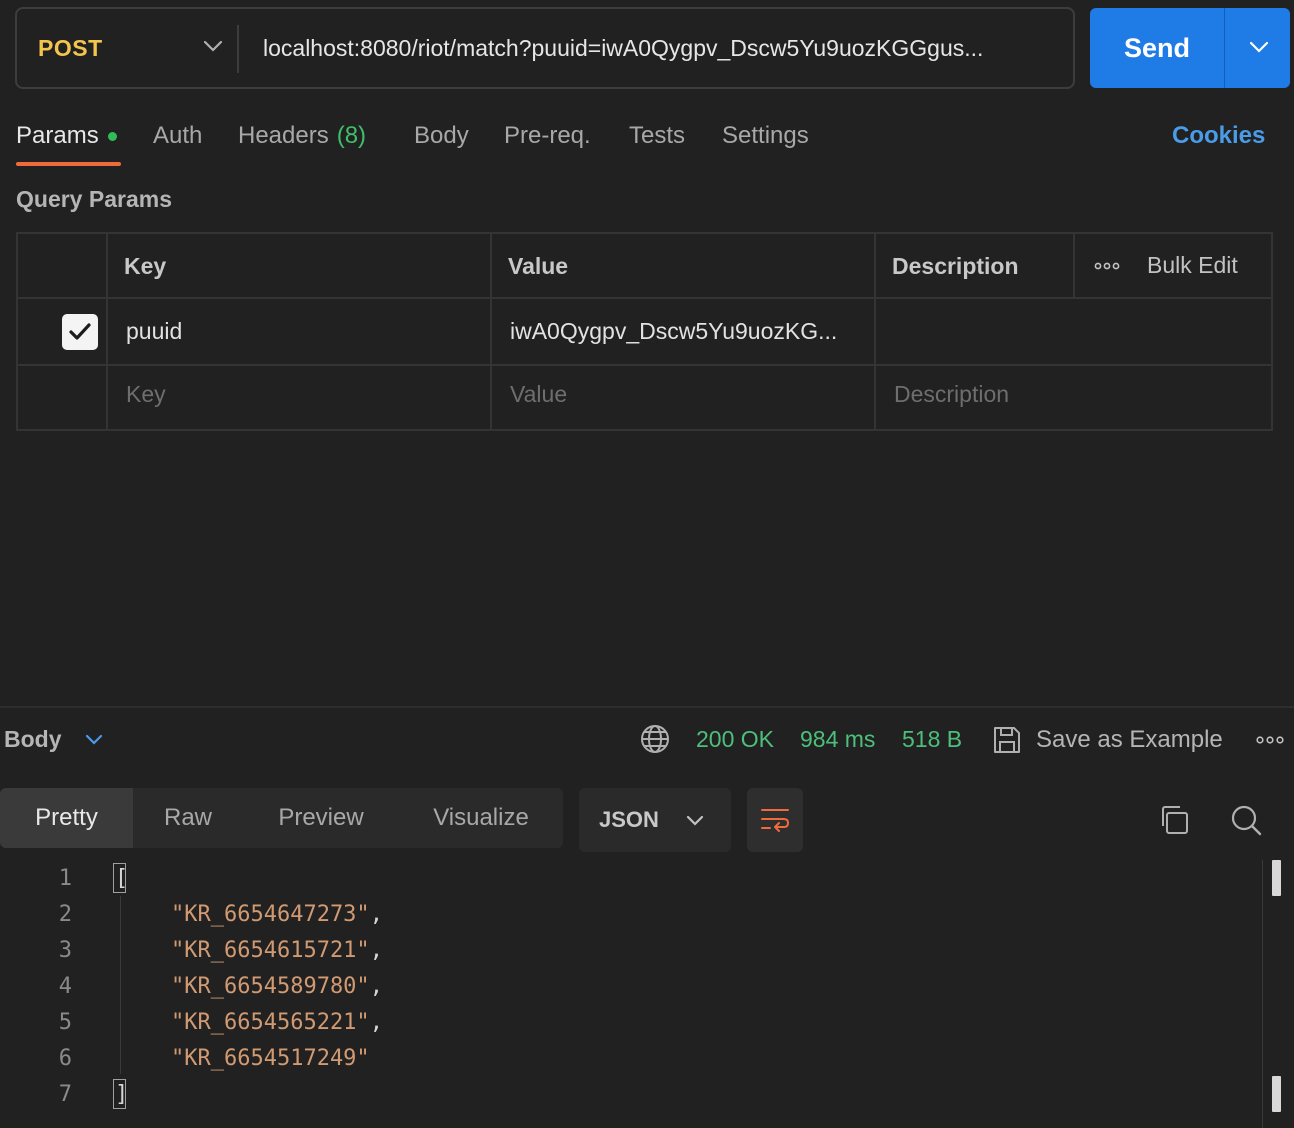 Image resolution: width=1294 pixels, height=1128 pixels. I want to click on send-button: Send, so click(1157, 48).